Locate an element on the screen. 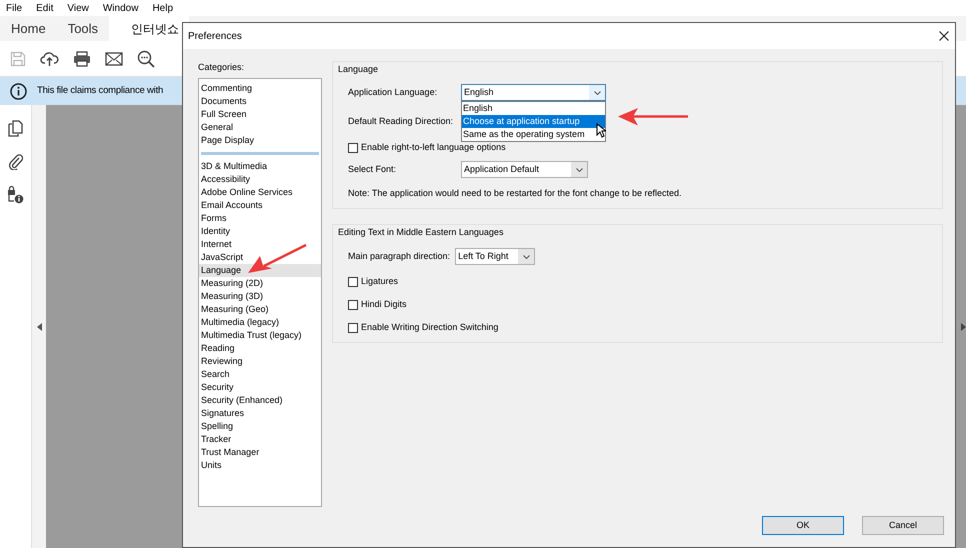 The image size is (966, 548). category-item: Reviewing is located at coordinates (260, 361).